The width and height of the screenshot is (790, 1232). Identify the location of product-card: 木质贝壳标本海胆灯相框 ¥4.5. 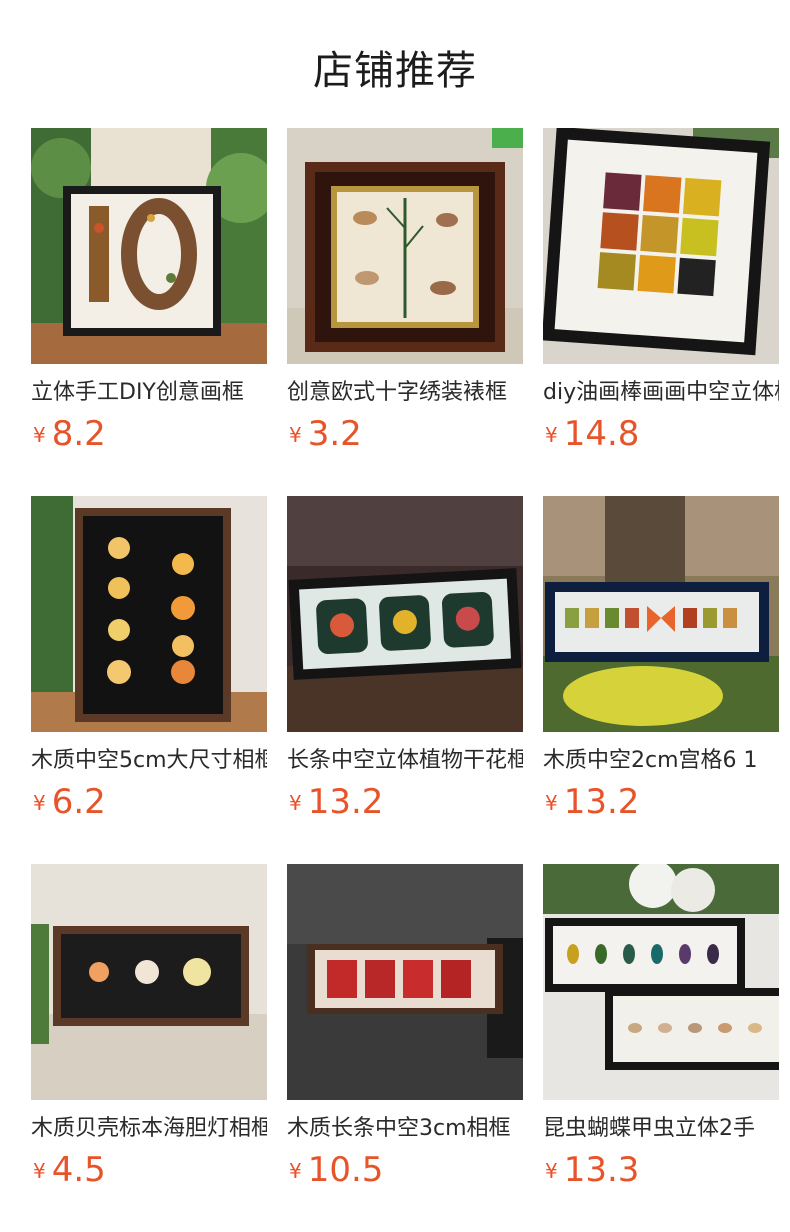
(149, 1029).